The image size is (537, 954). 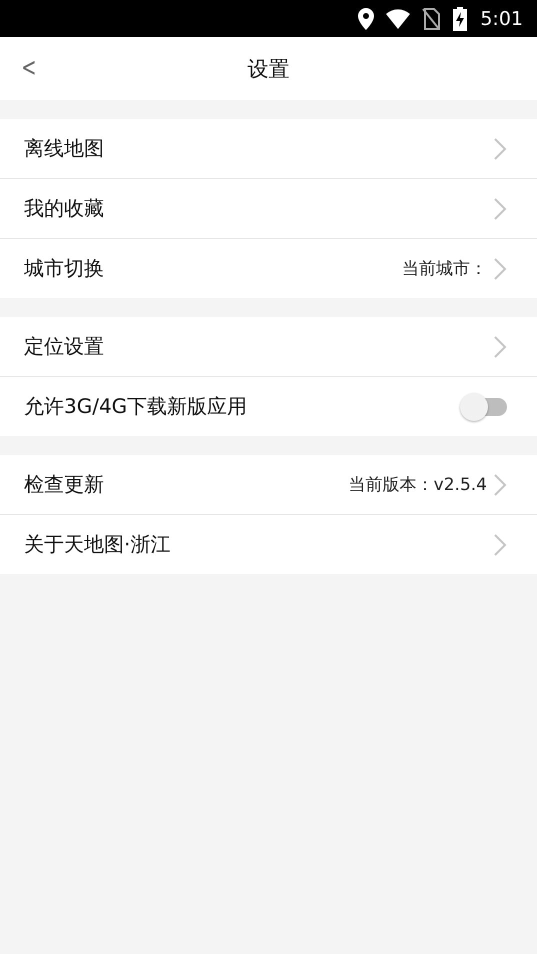 I want to click on settings-row: 允许3G/4G下载新版应用, so click(x=268, y=406).